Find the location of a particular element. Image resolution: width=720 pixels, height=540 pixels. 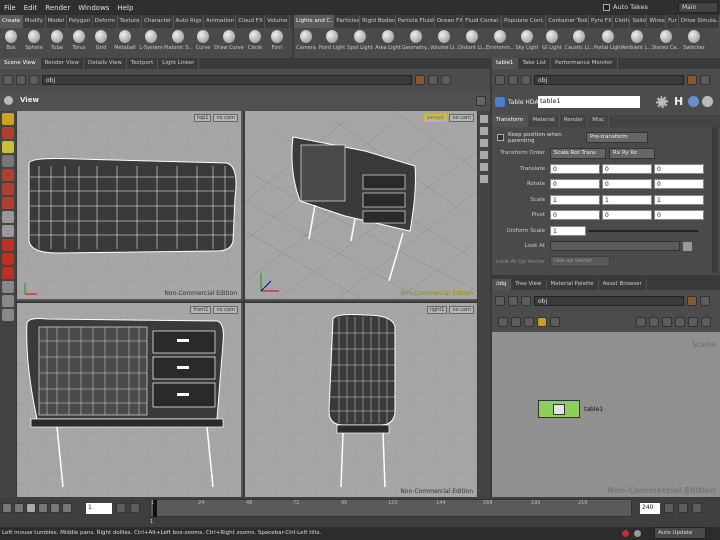

spot-light-tool: Spot Light is located at coordinates (360, 43).